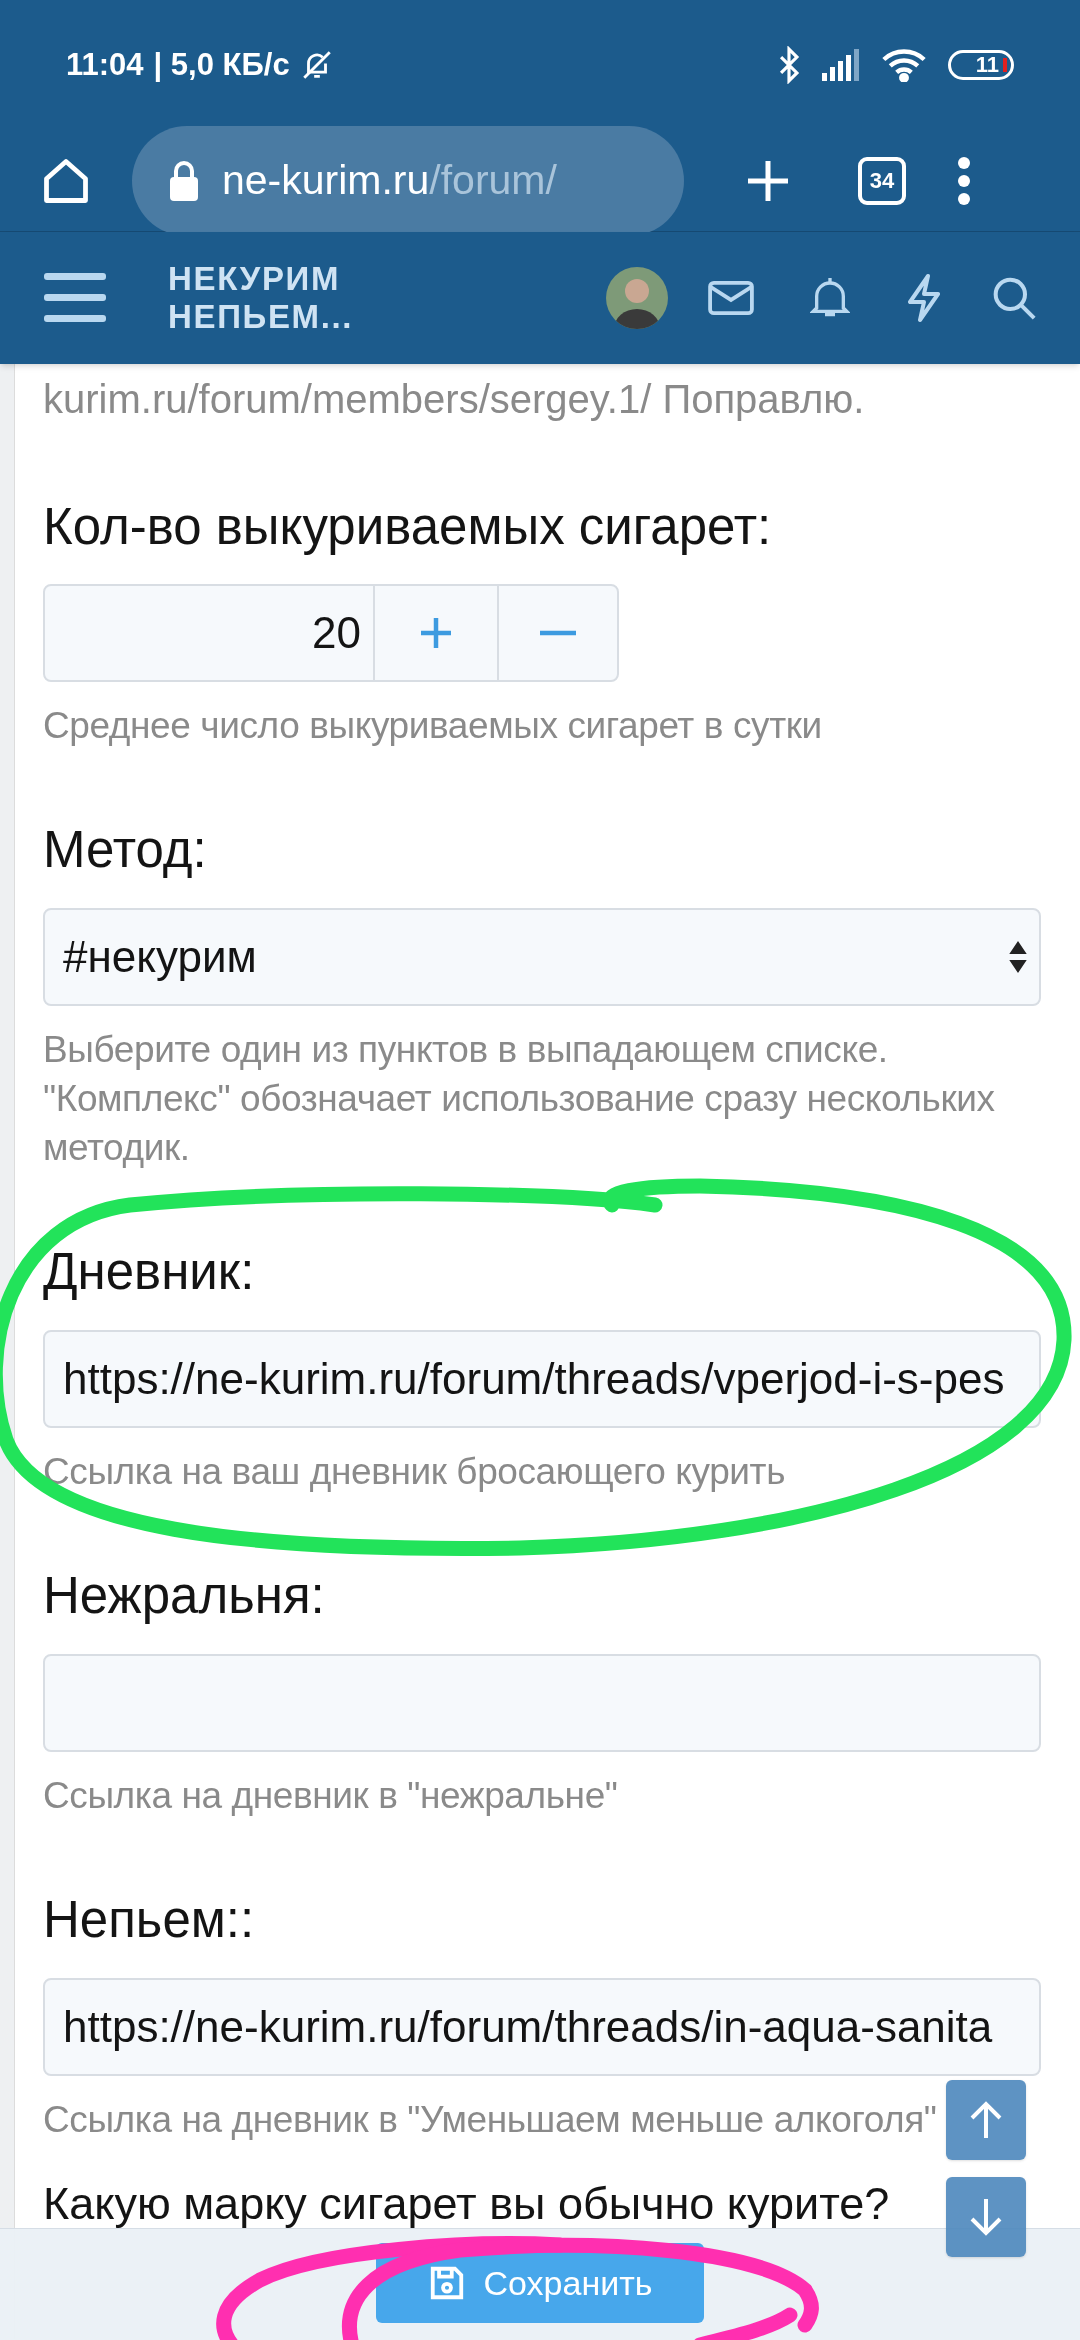  What do you see at coordinates (105, 64) in the screenshot?
I see `status-time: 11:04` at bounding box center [105, 64].